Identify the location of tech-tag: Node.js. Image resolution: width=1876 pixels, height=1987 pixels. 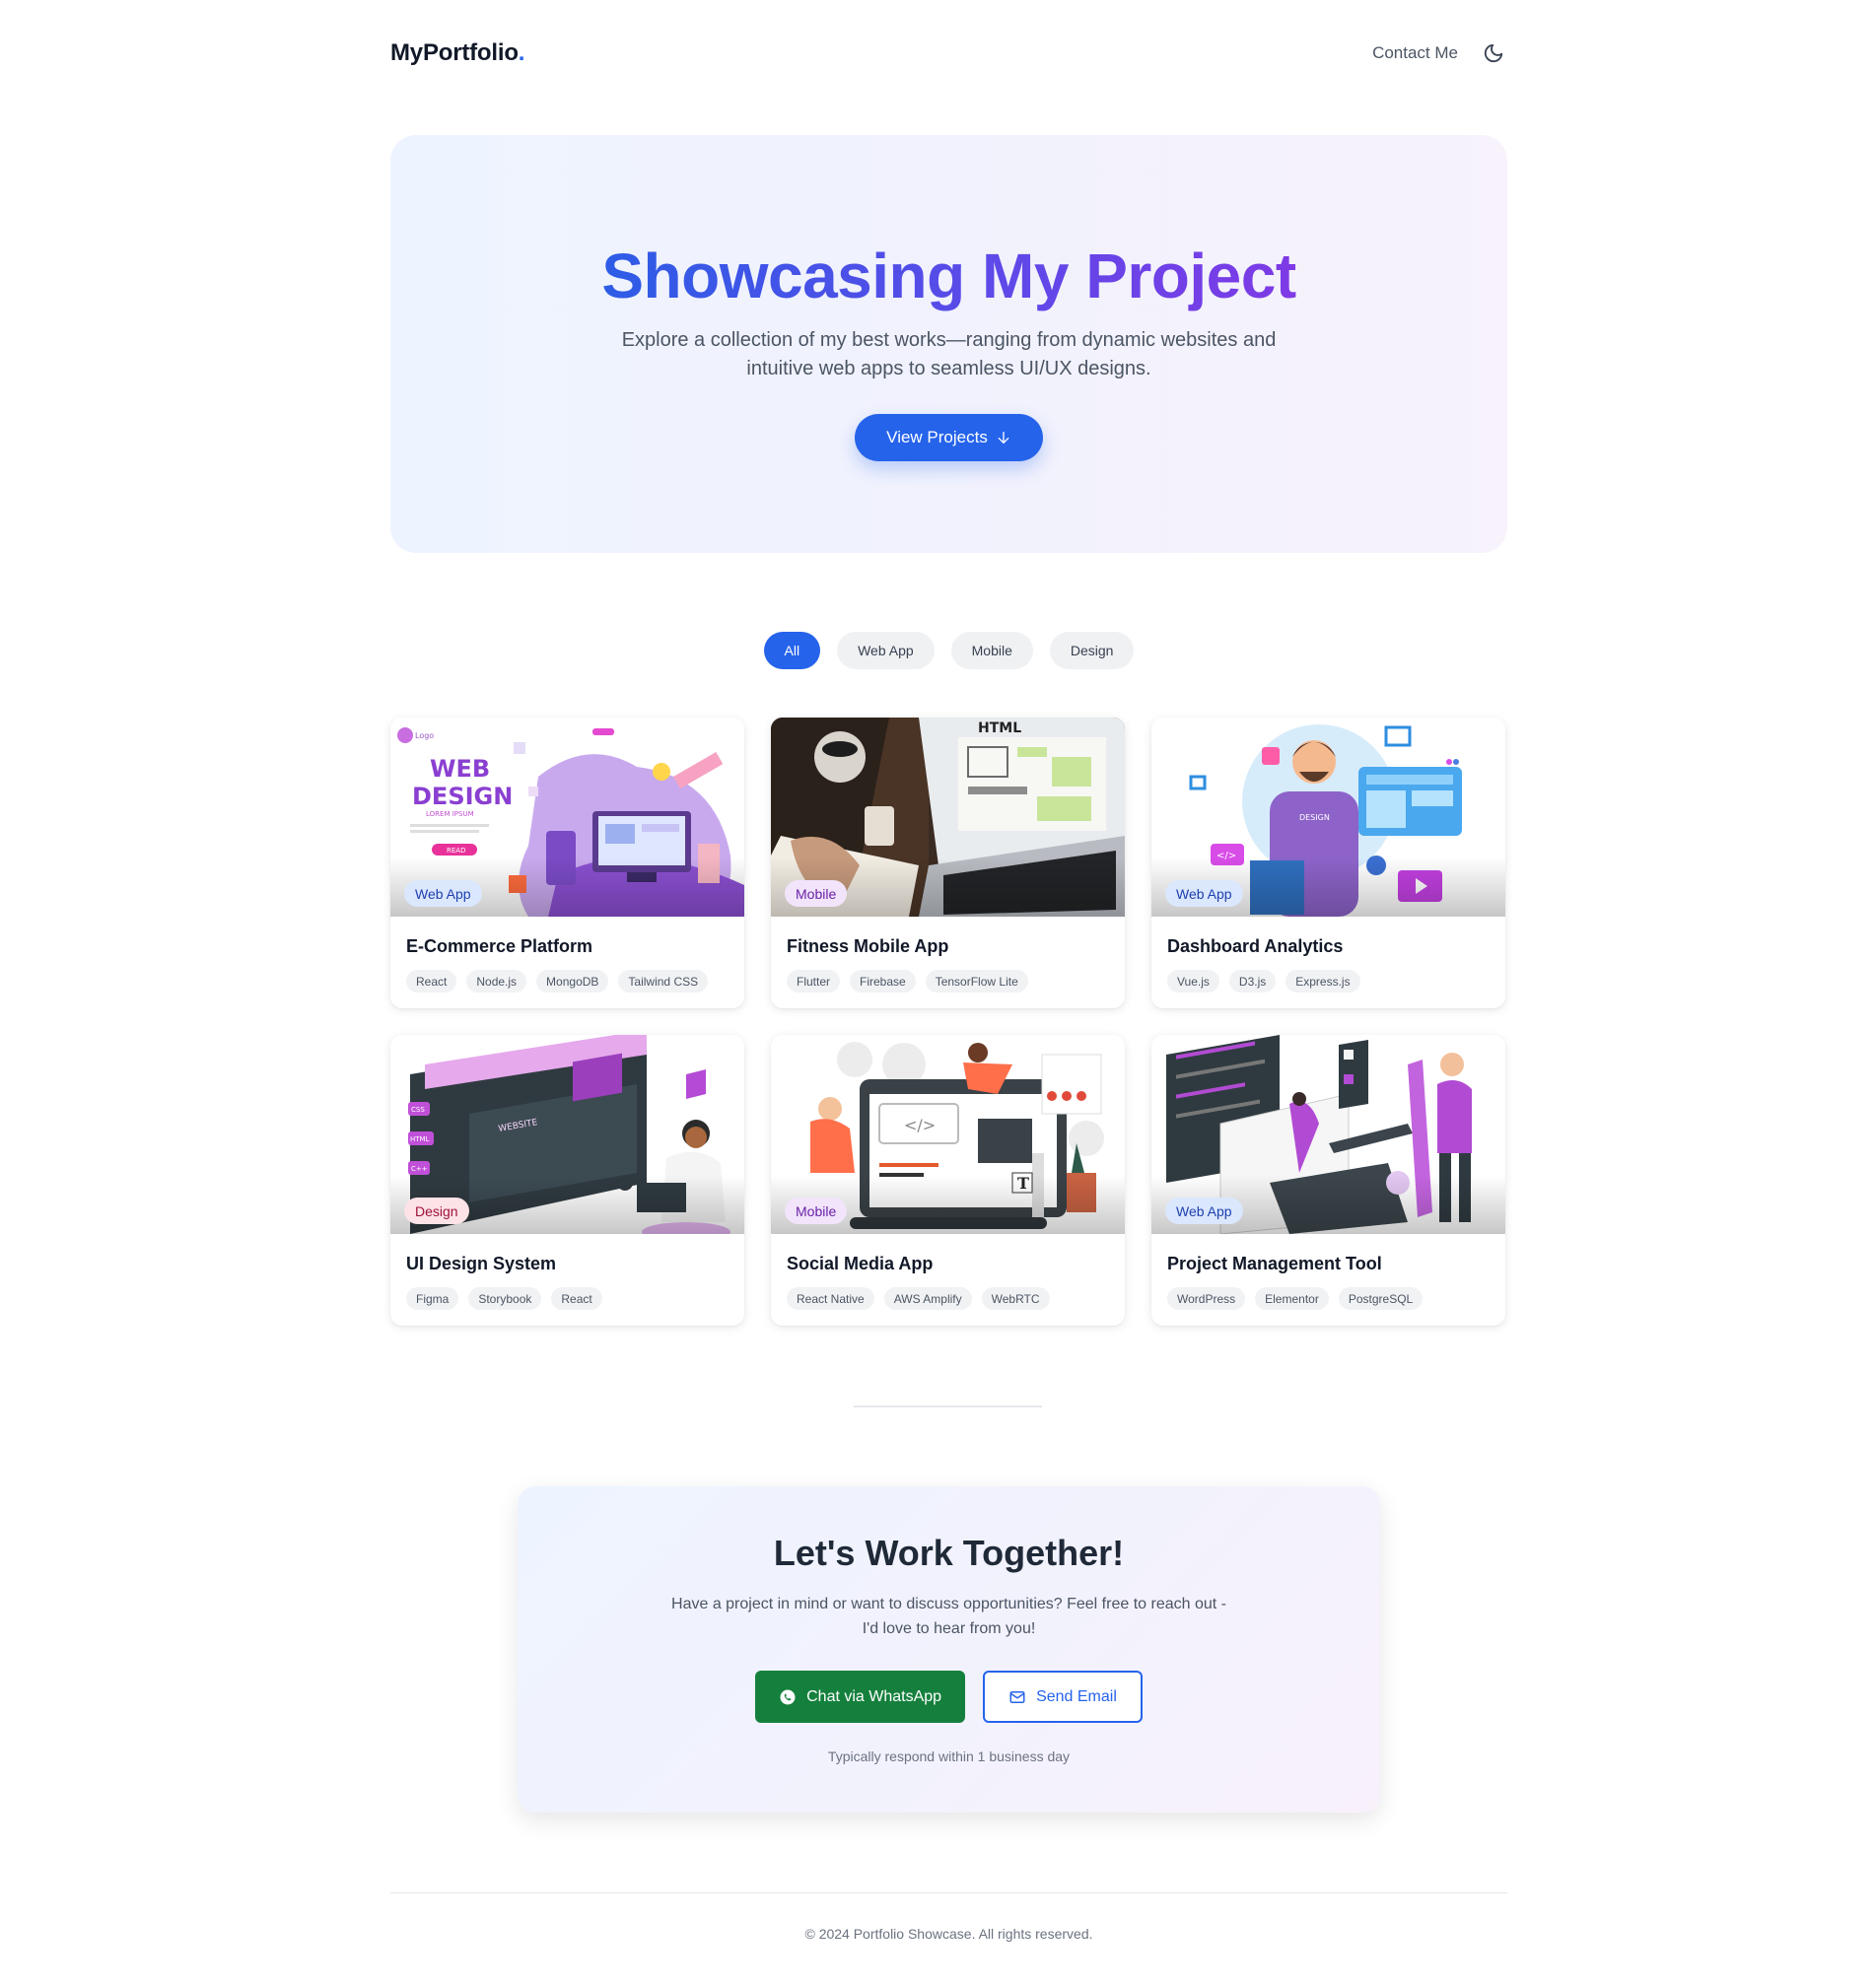
(496, 982).